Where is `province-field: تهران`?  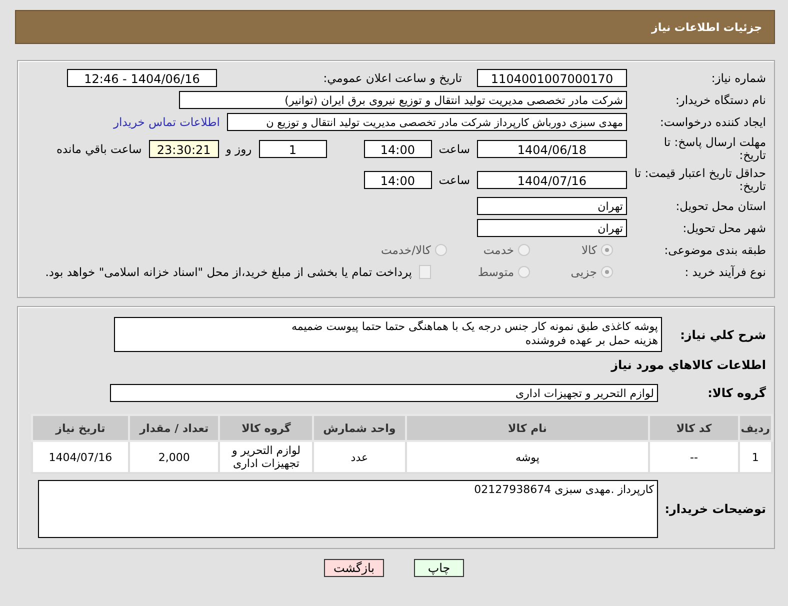
province-field: تهران is located at coordinates (552, 206).